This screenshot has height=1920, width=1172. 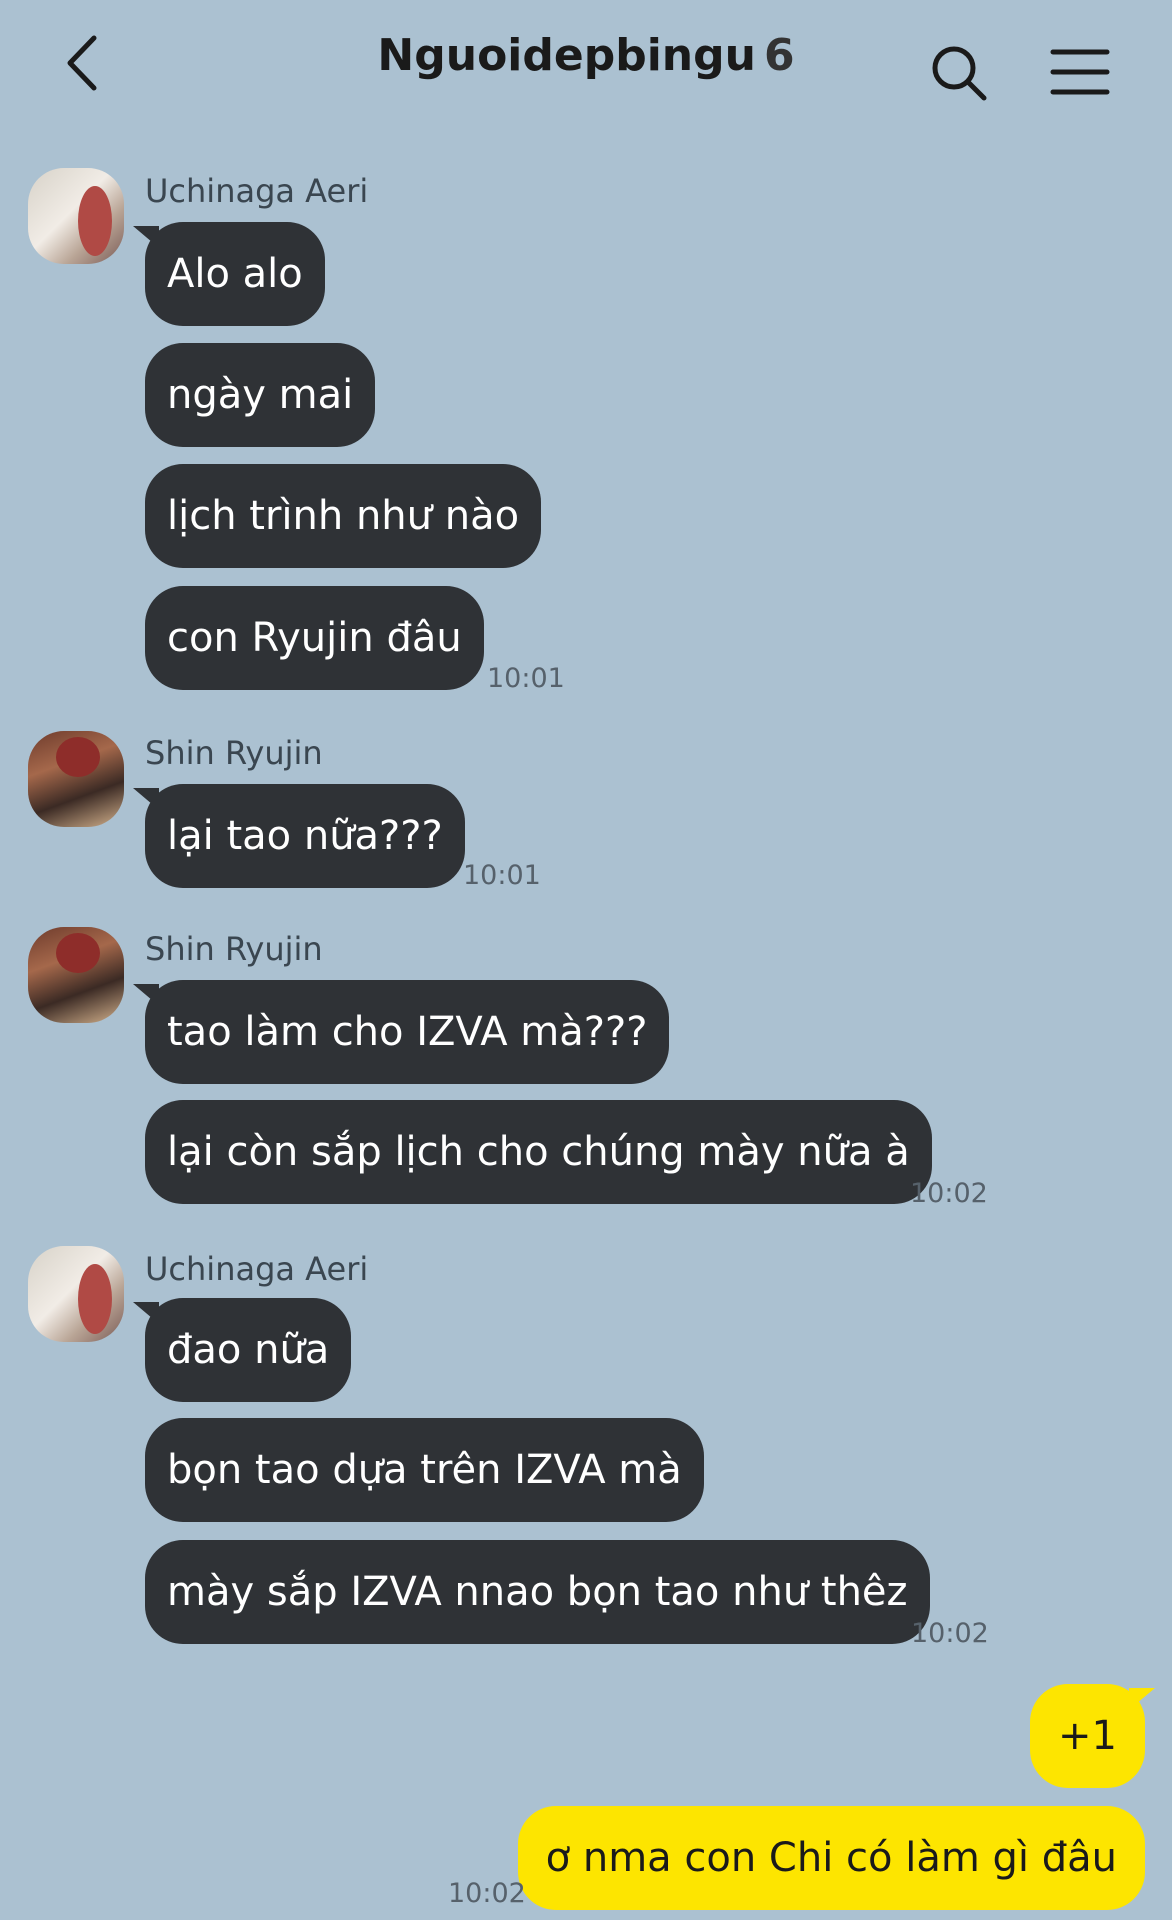 What do you see at coordinates (401, 1032) in the screenshot?
I see `message-bubble: tao làm cho IZVA mà???` at bounding box center [401, 1032].